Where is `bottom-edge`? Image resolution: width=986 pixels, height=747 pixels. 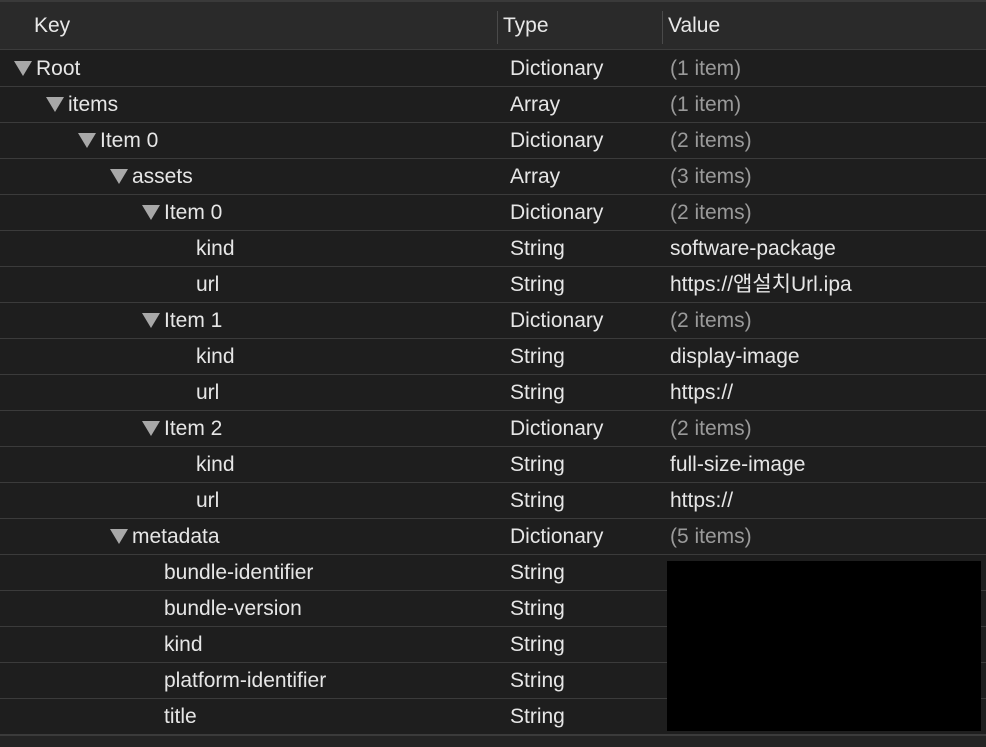 bottom-edge is located at coordinates (493, 741).